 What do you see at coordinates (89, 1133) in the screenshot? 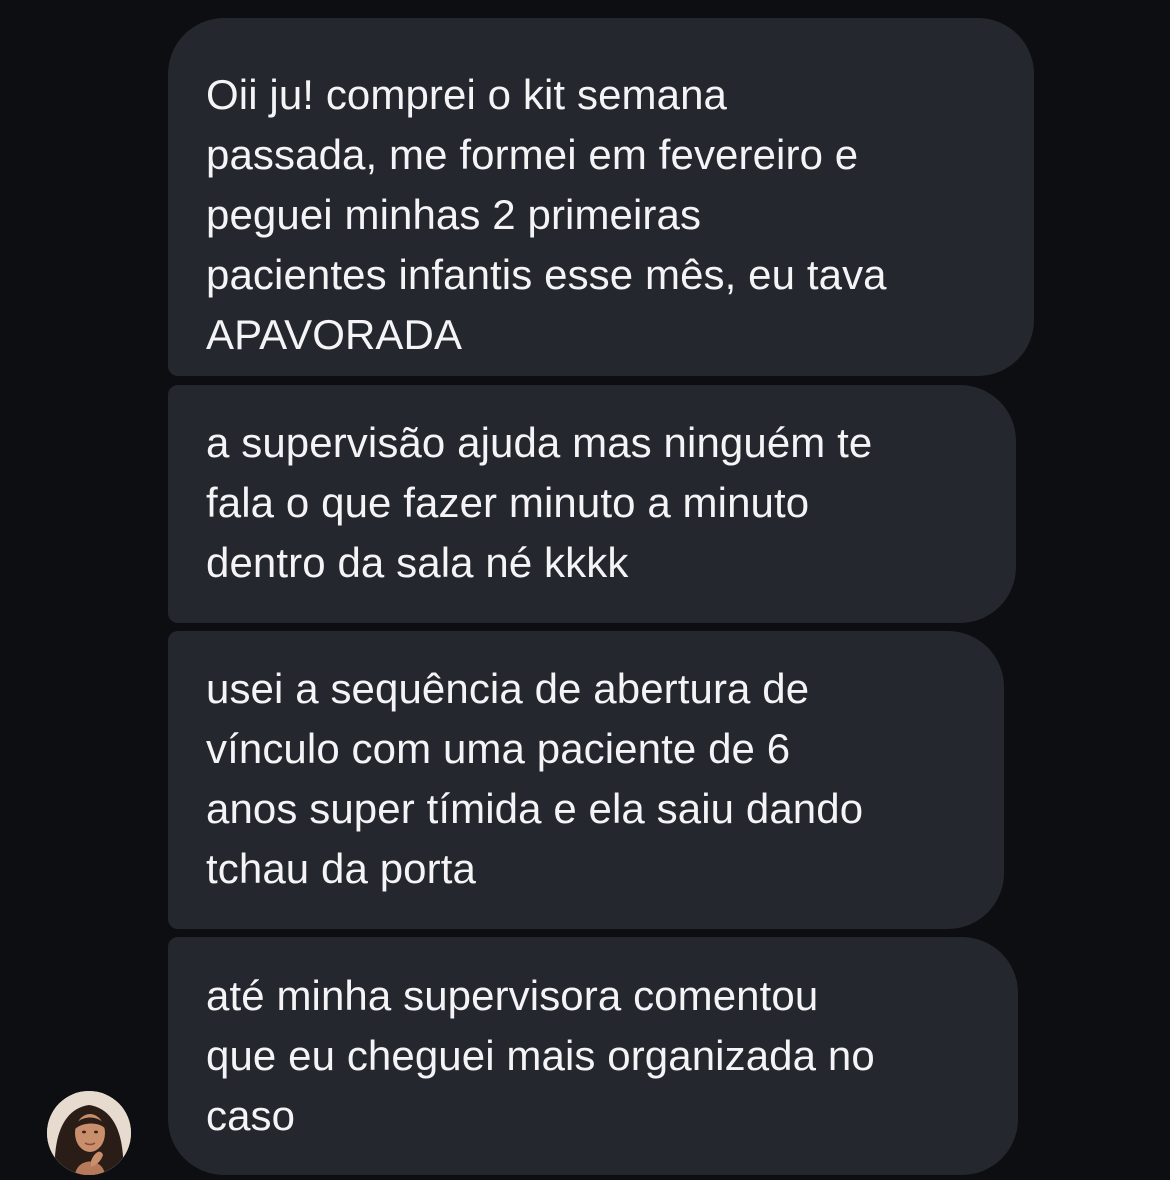
I see `avatar-photo-icon` at bounding box center [89, 1133].